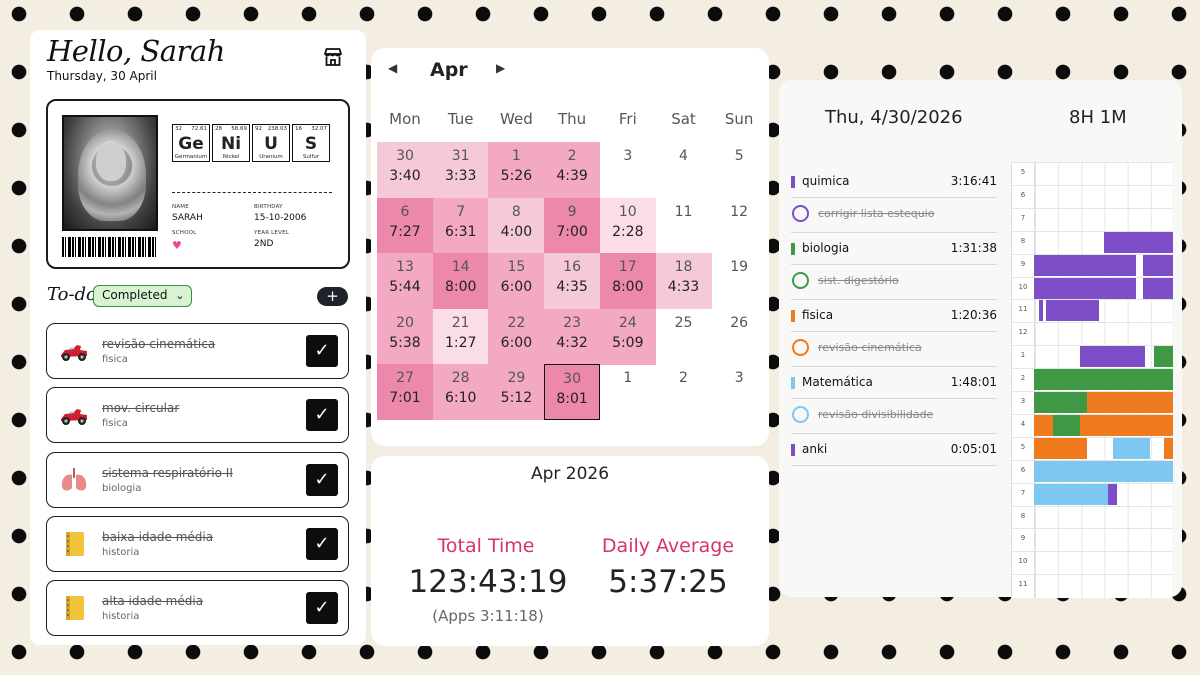 This screenshot has height=675, width=1200. What do you see at coordinates (858, 280) in the screenshot?
I see `subject-task: sist. digestório` at bounding box center [858, 280].